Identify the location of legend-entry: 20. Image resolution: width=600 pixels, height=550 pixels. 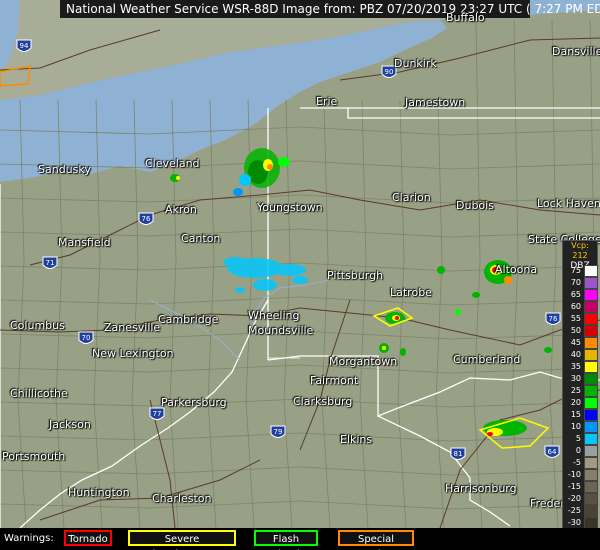
(581, 403).